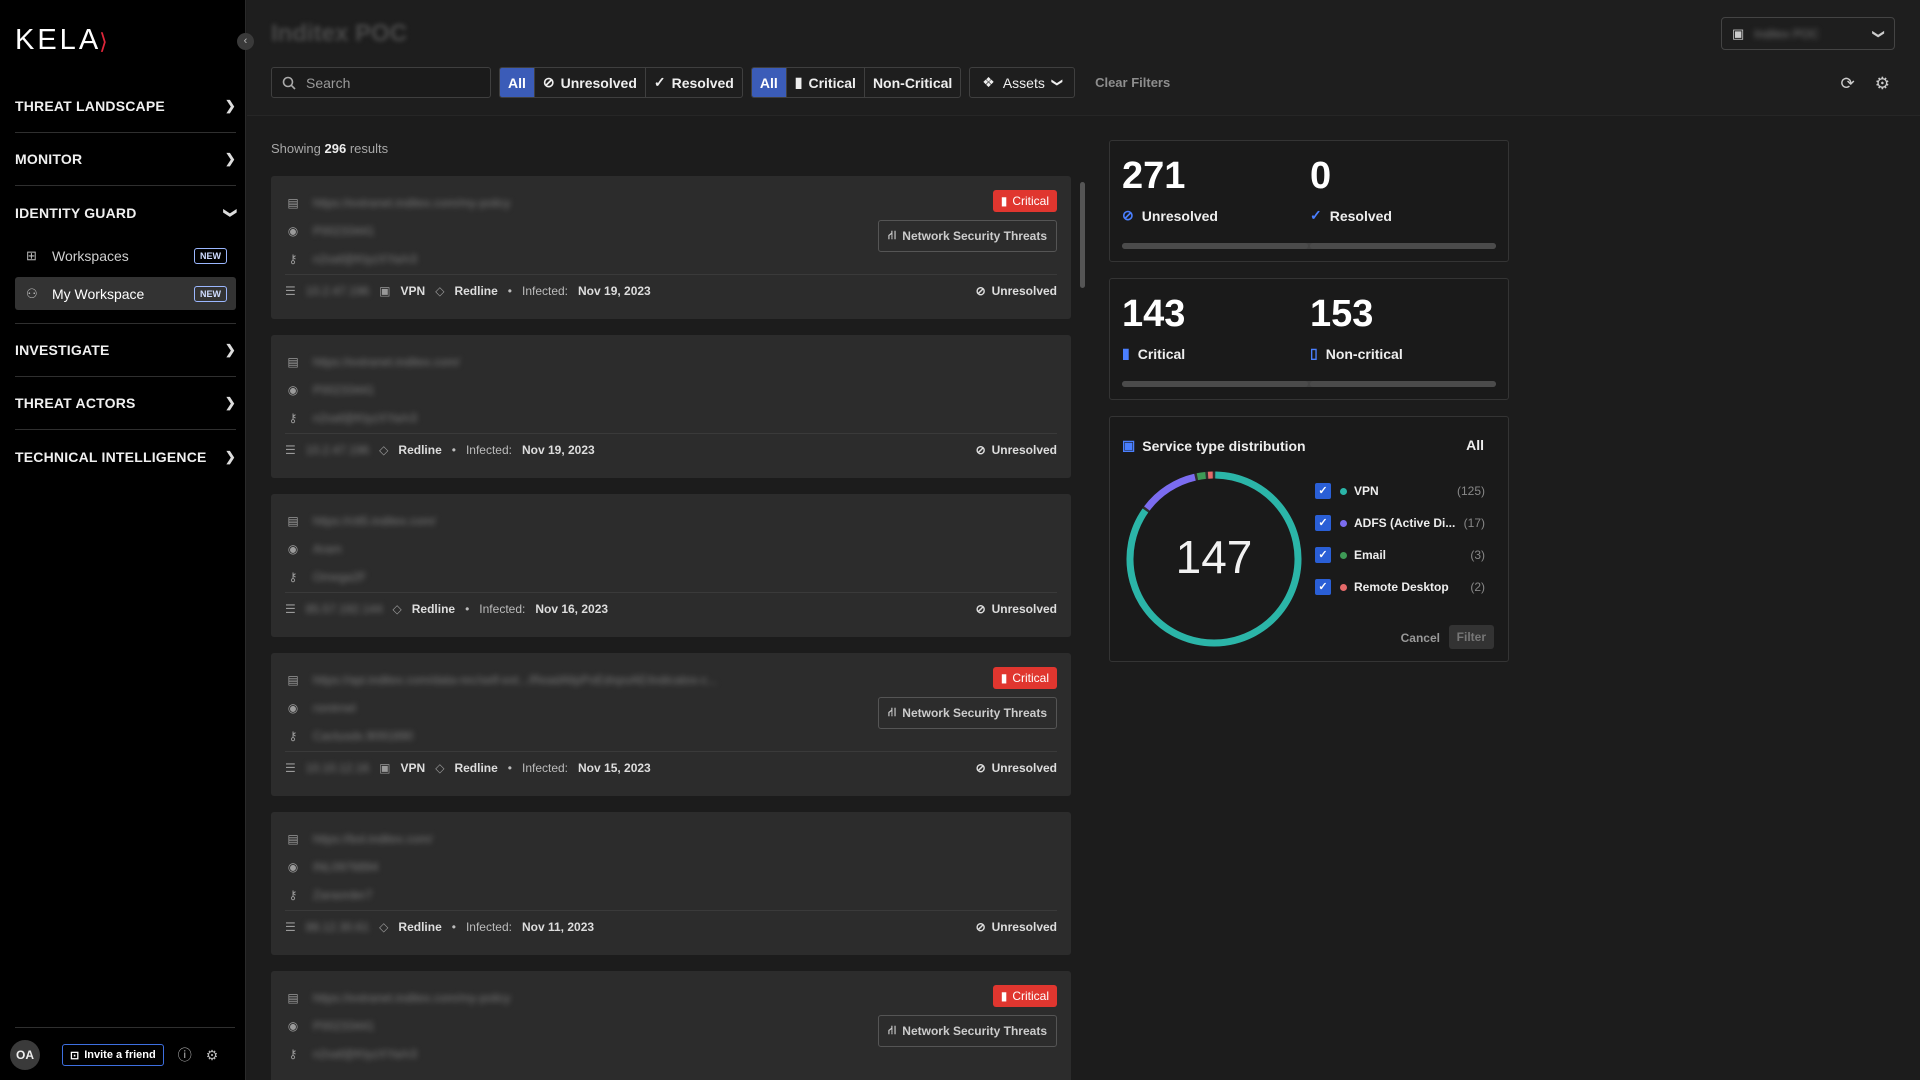 Image resolution: width=1920 pixels, height=1080 pixels. I want to click on search-field, so click(381, 82).